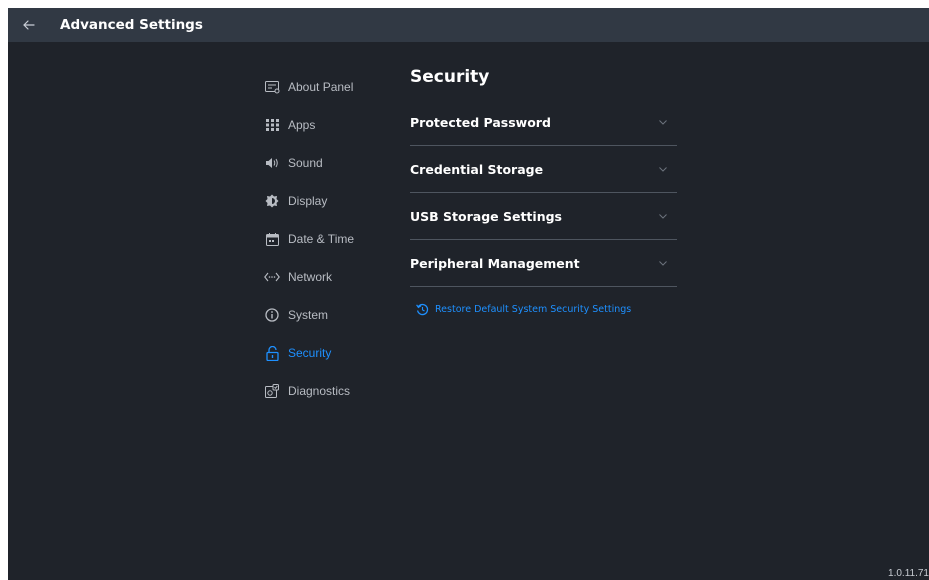 Image resolution: width=929 pixels, height=580 pixels. I want to click on arrow-left-icon, so click(29, 25).